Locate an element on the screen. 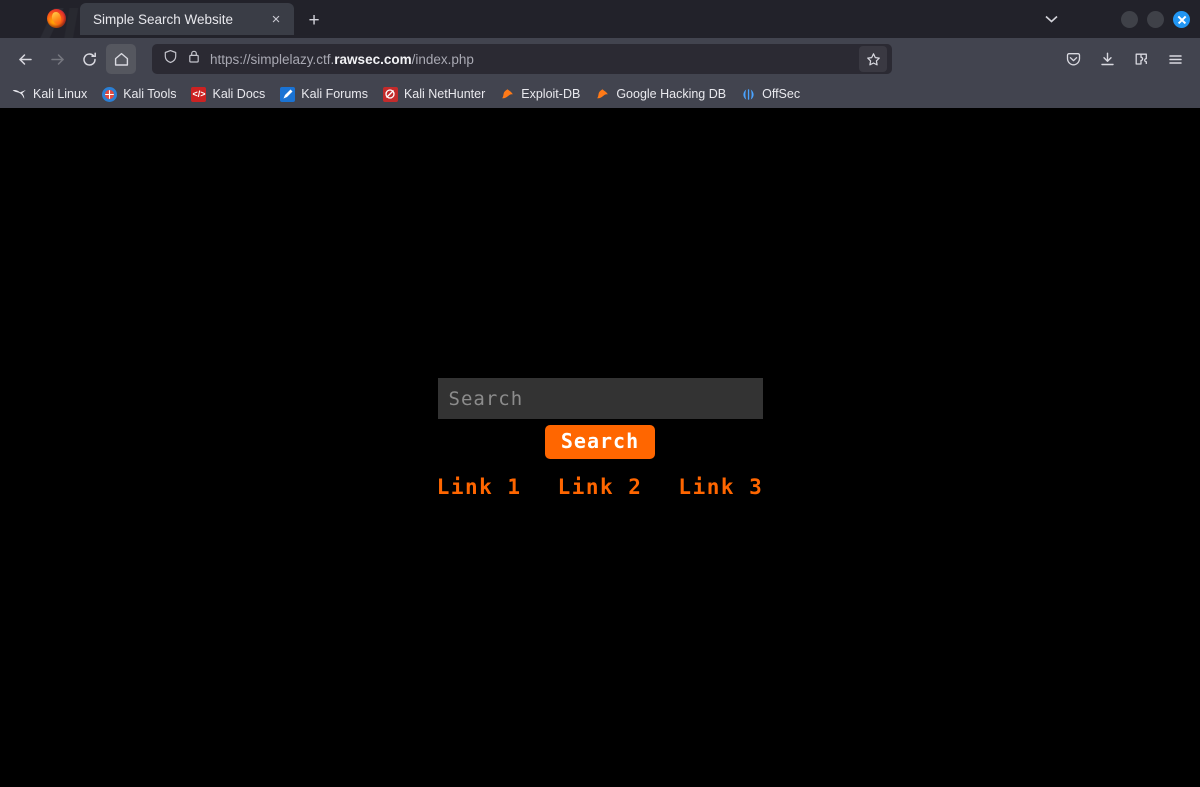 This screenshot has width=1200, height=787. tab-title: Simple Search Website is located at coordinates (163, 19).